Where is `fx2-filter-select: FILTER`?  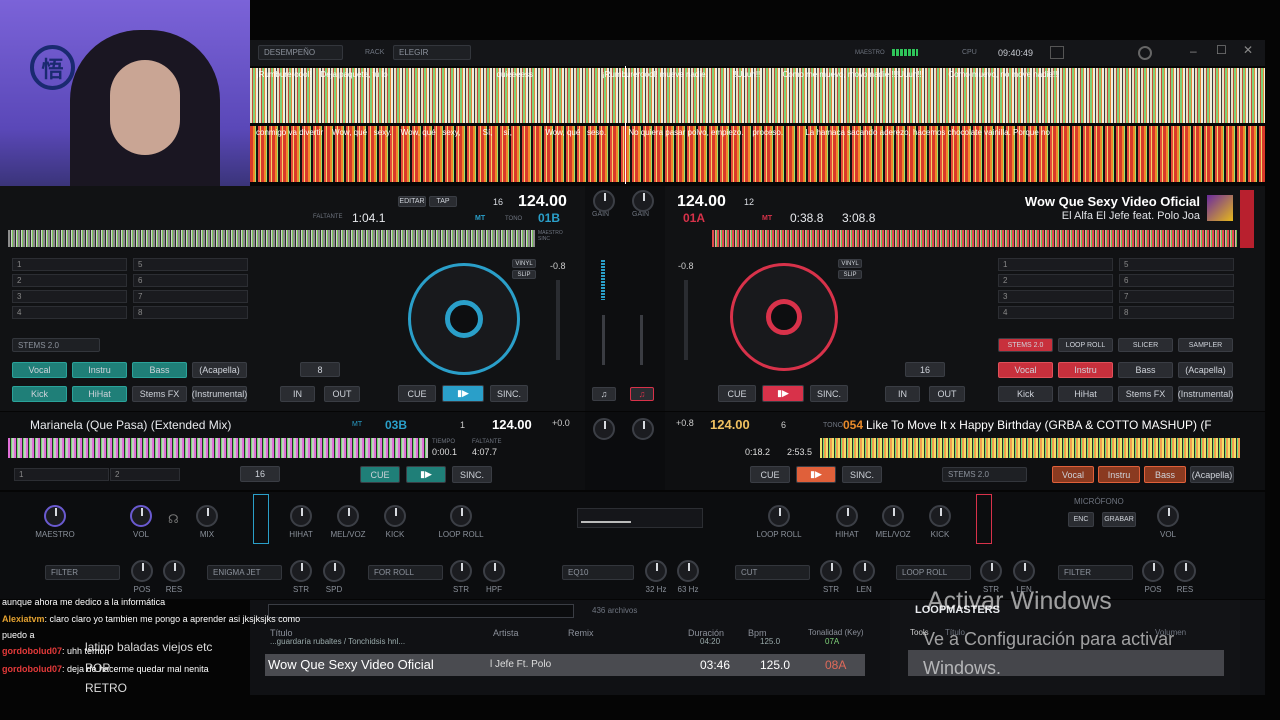 fx2-filter-select: FILTER is located at coordinates (82, 572).